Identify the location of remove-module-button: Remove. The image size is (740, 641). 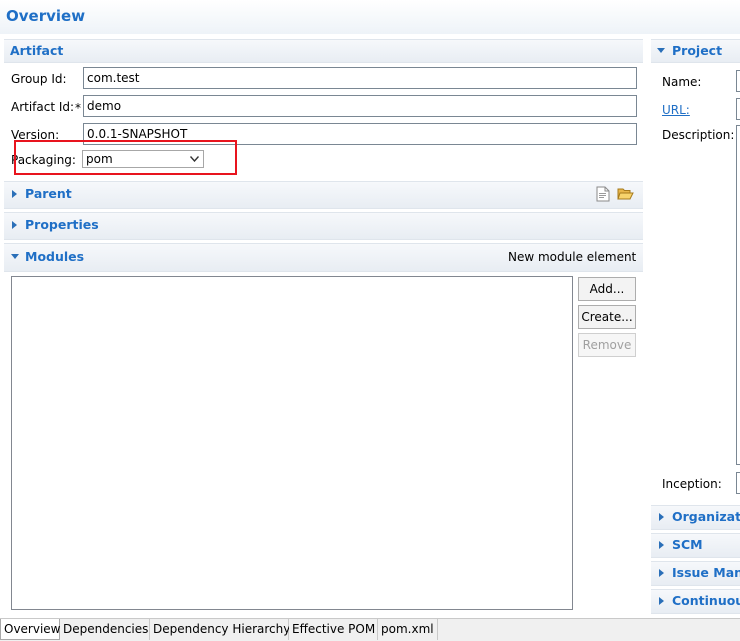
(607, 345).